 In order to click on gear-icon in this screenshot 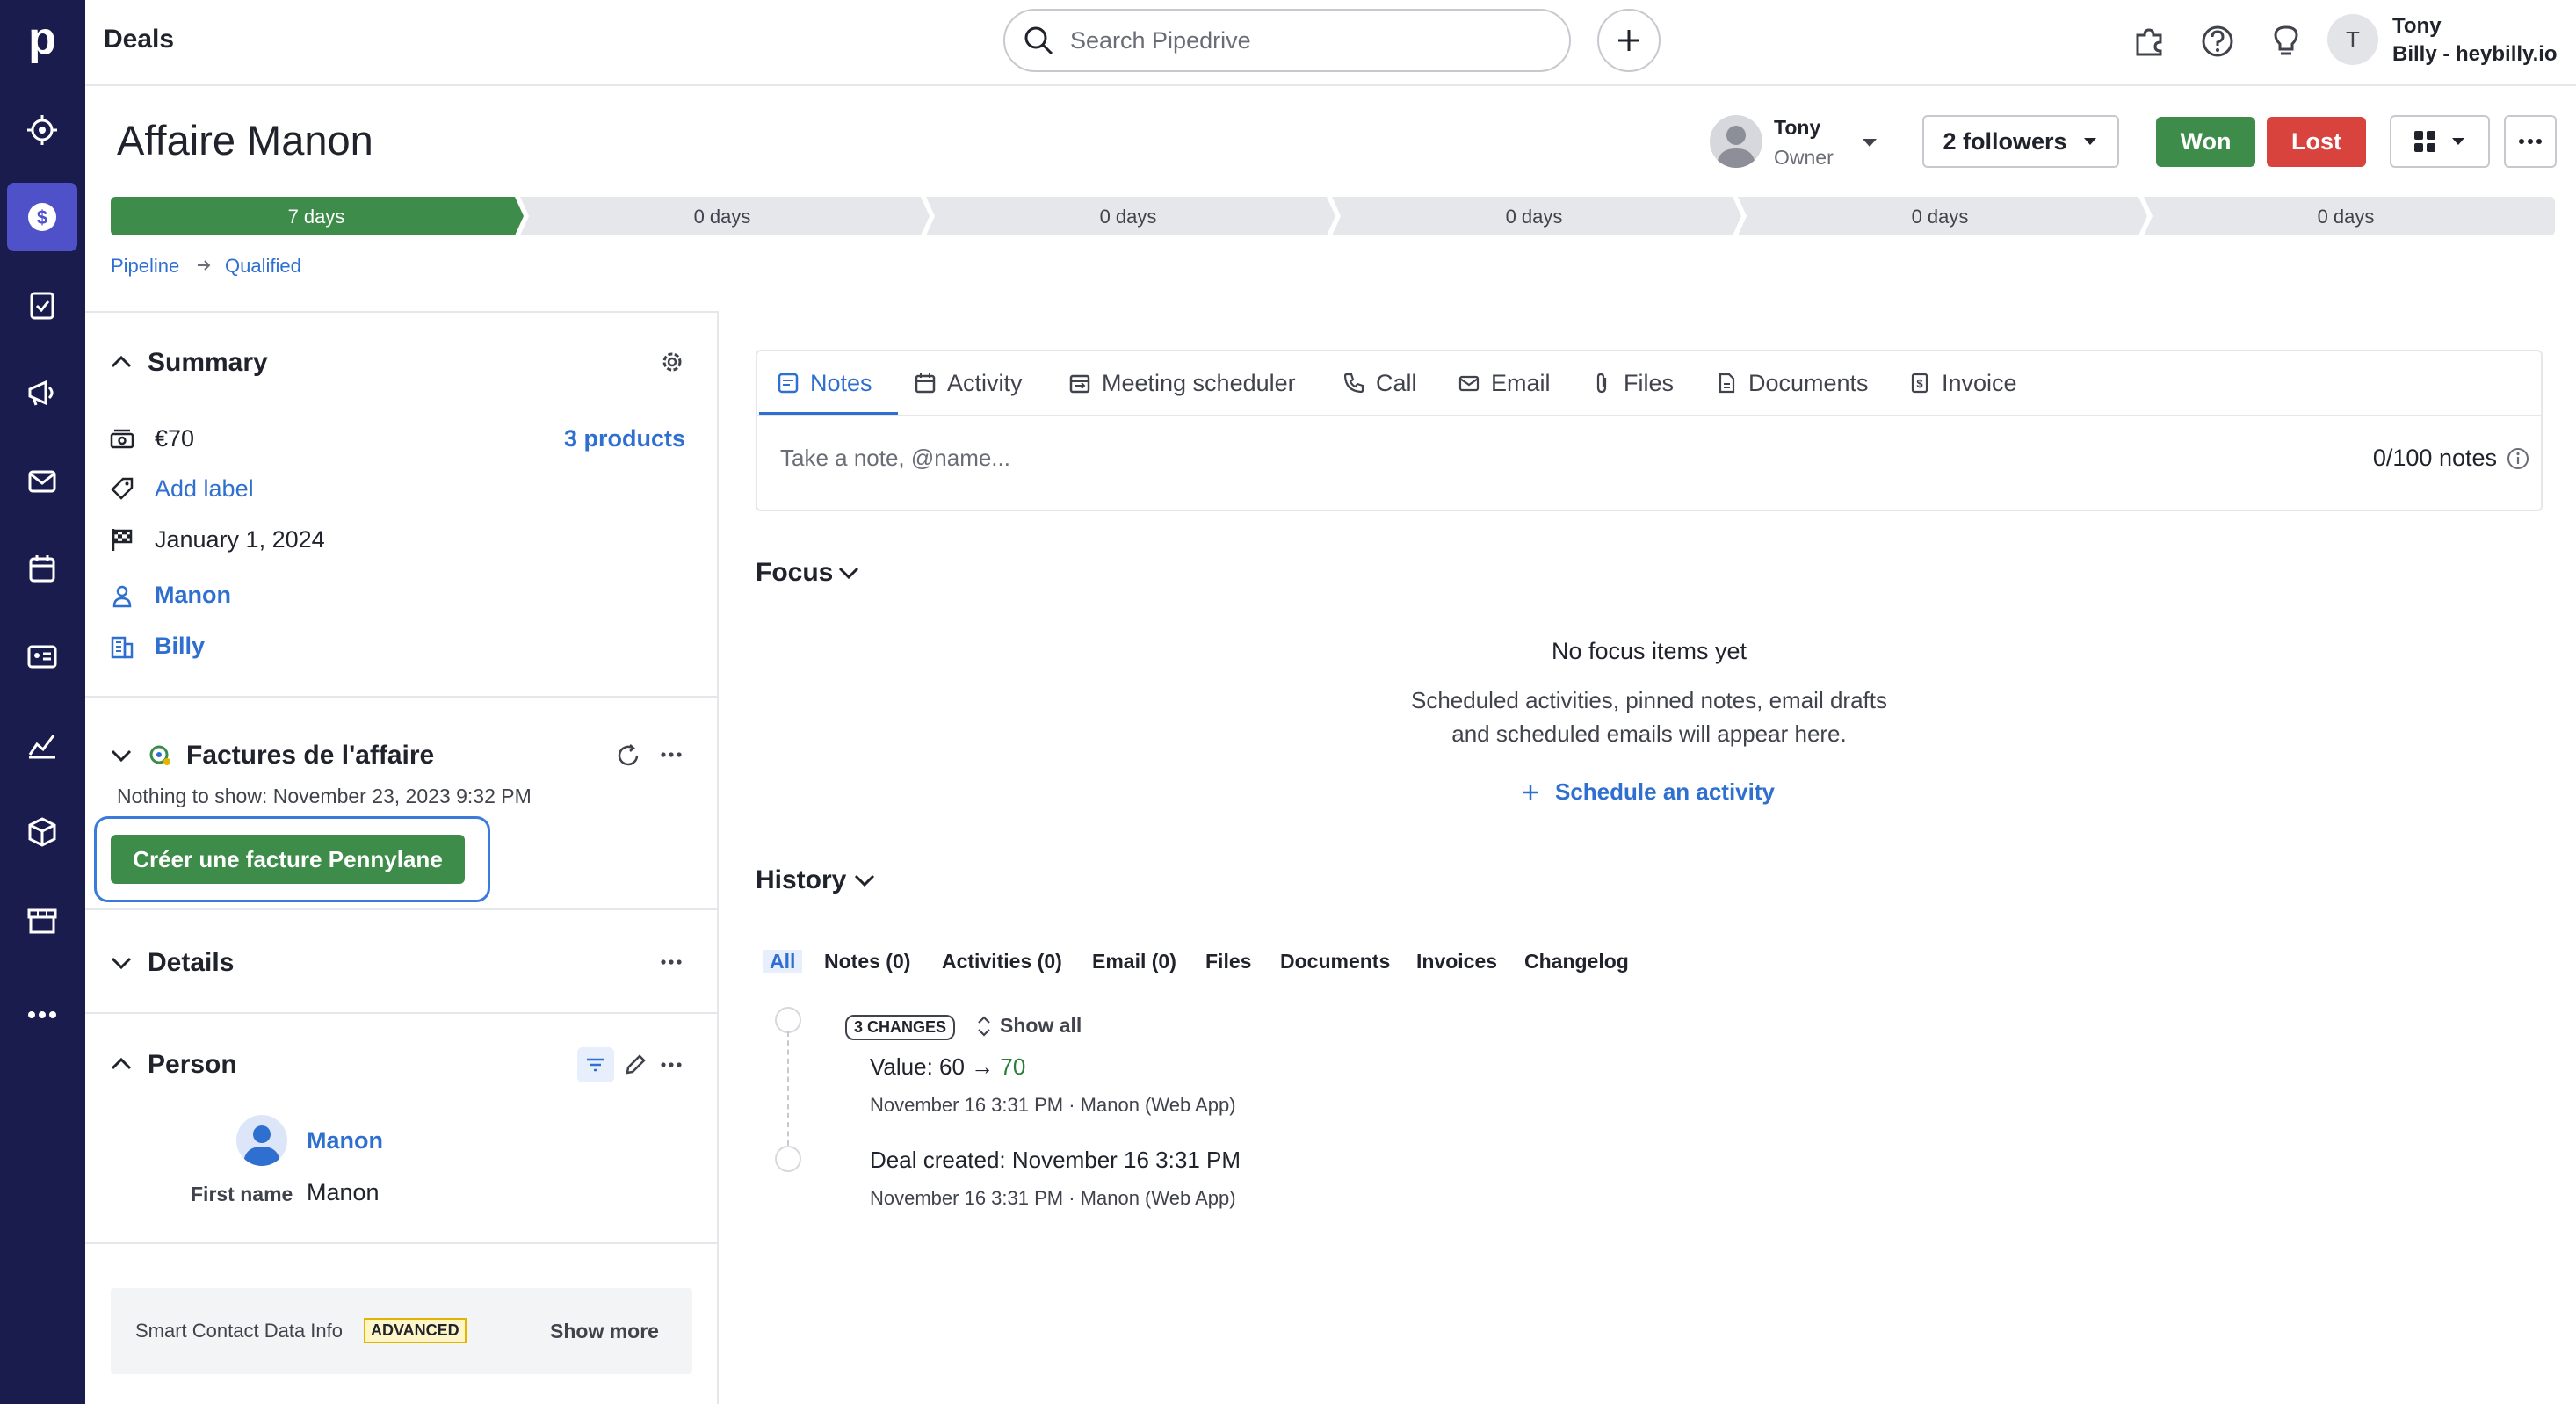, I will do `click(672, 362)`.